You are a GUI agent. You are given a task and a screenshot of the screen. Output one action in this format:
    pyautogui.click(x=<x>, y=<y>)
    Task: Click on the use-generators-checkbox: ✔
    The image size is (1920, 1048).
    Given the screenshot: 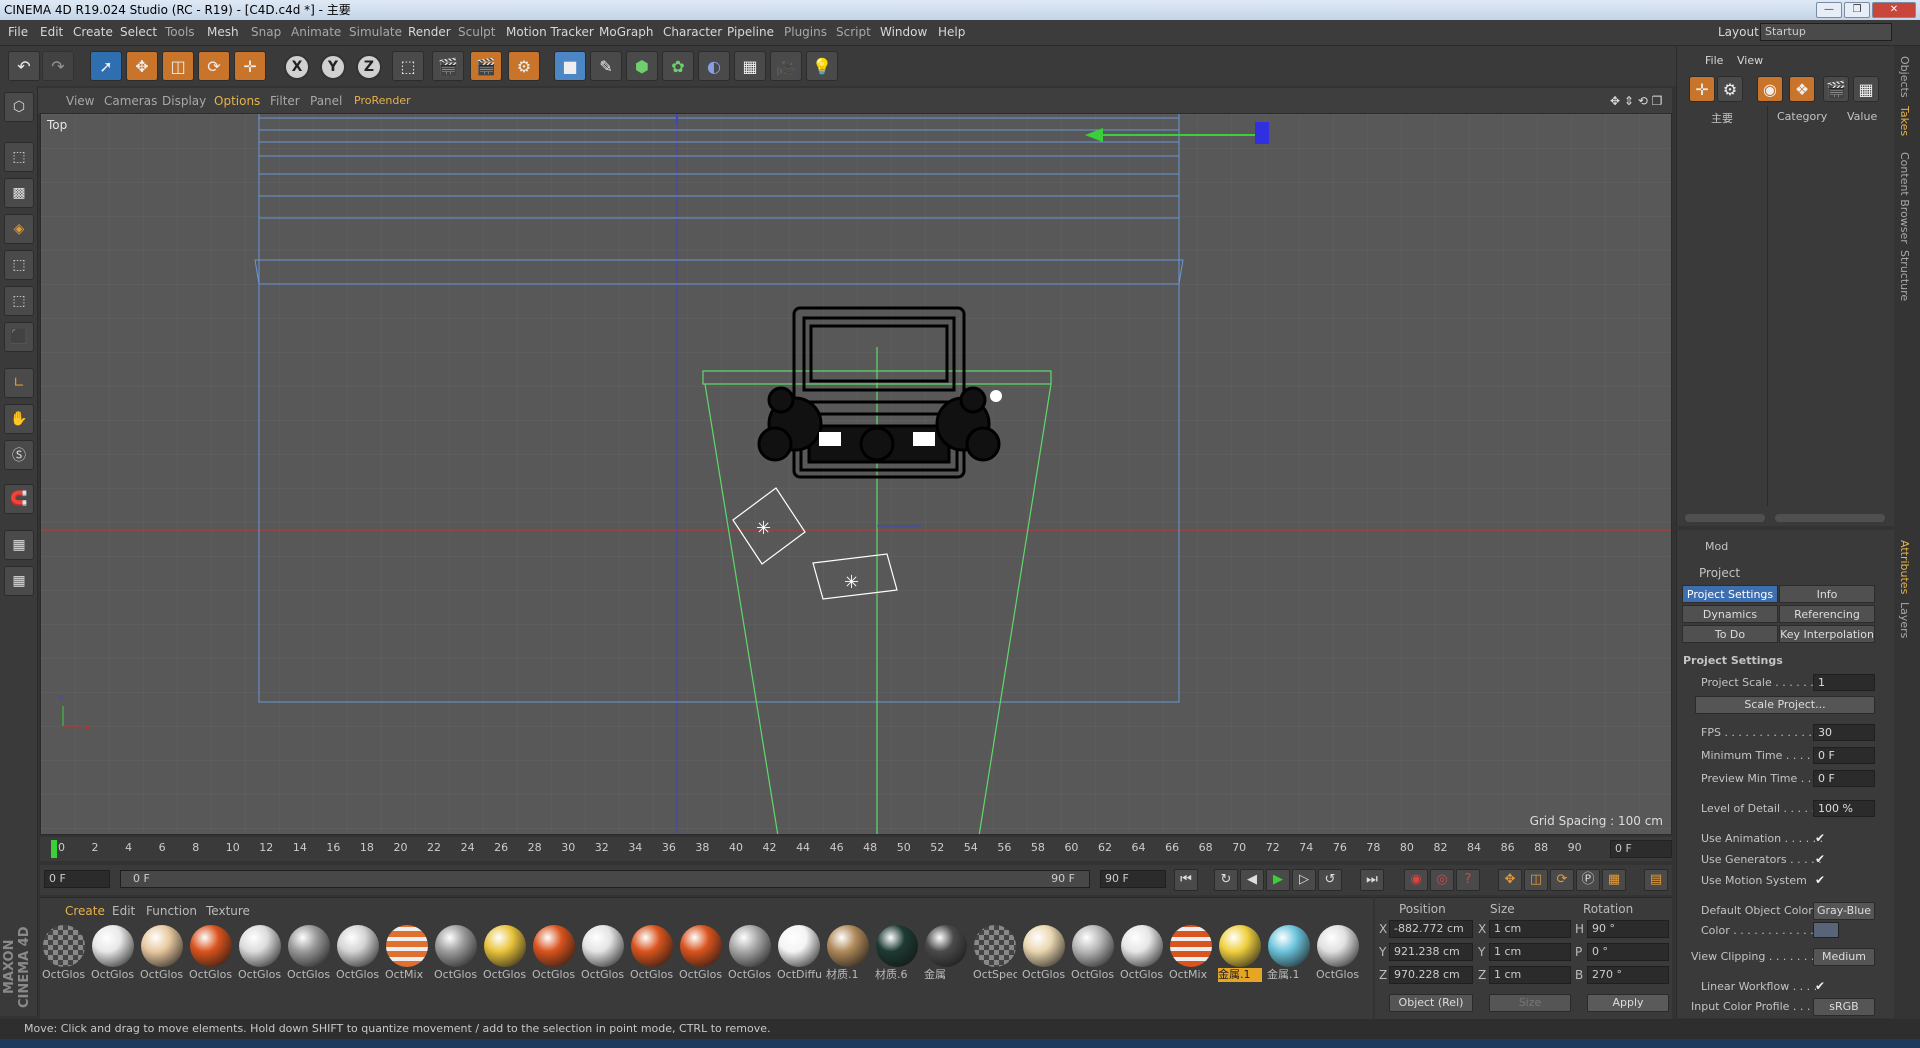 What is the action you would take?
    pyautogui.click(x=1822, y=859)
    